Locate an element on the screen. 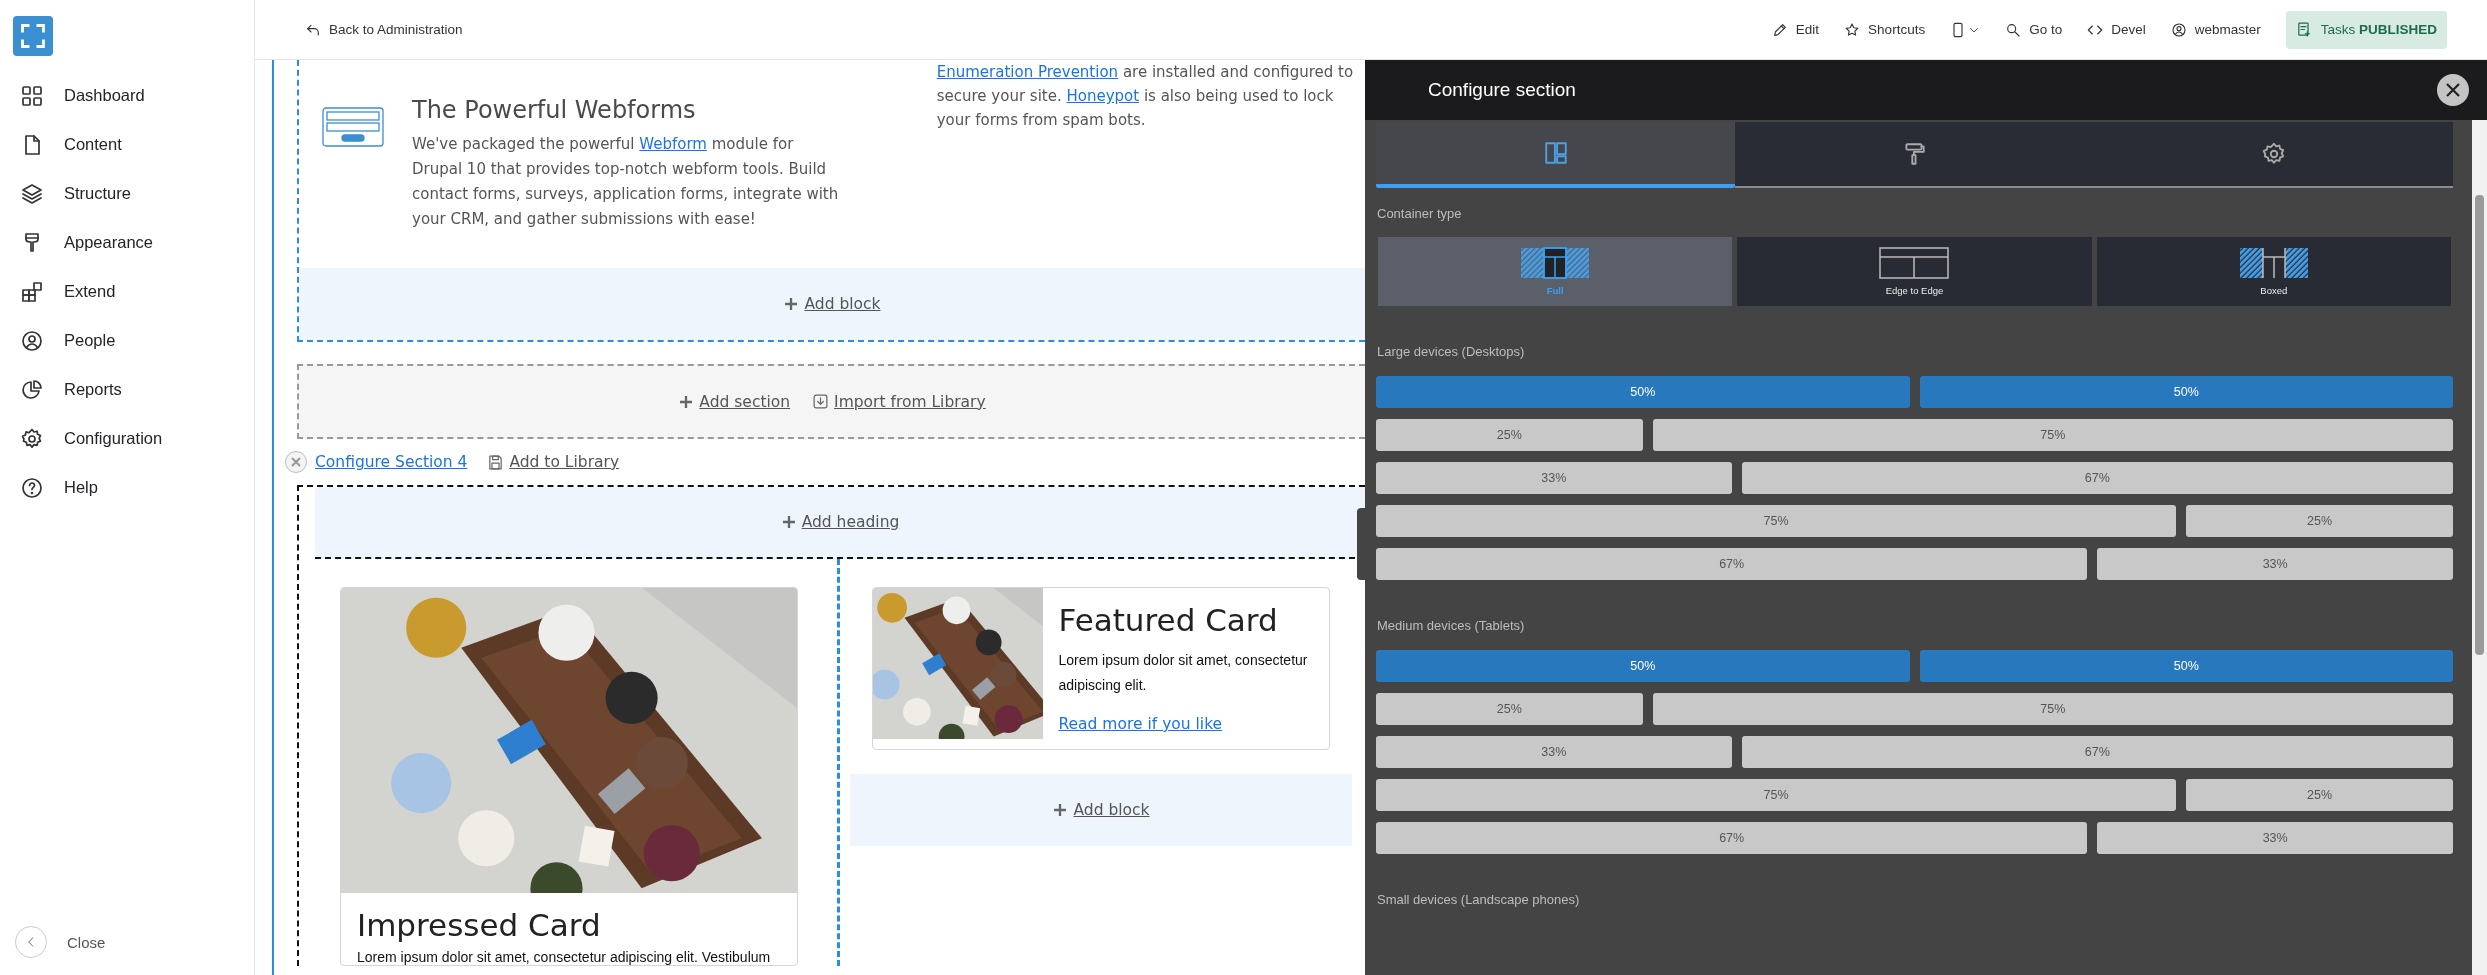 The height and width of the screenshot is (975, 2487). sidebar-item: Content is located at coordinates (127, 144).